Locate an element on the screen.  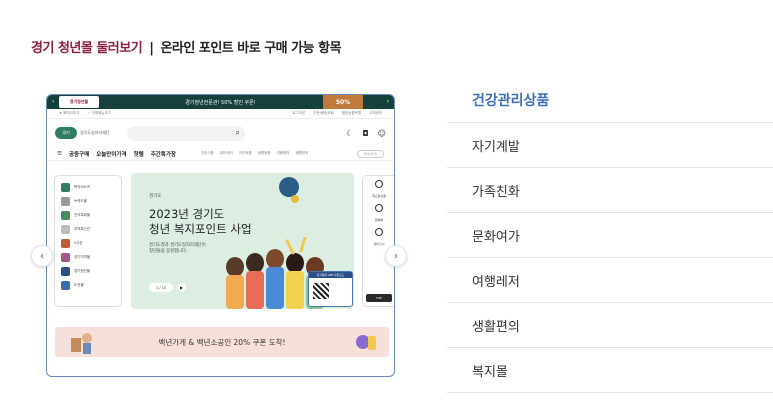
category-travel: 여행레저 is located at coordinates (610, 280).